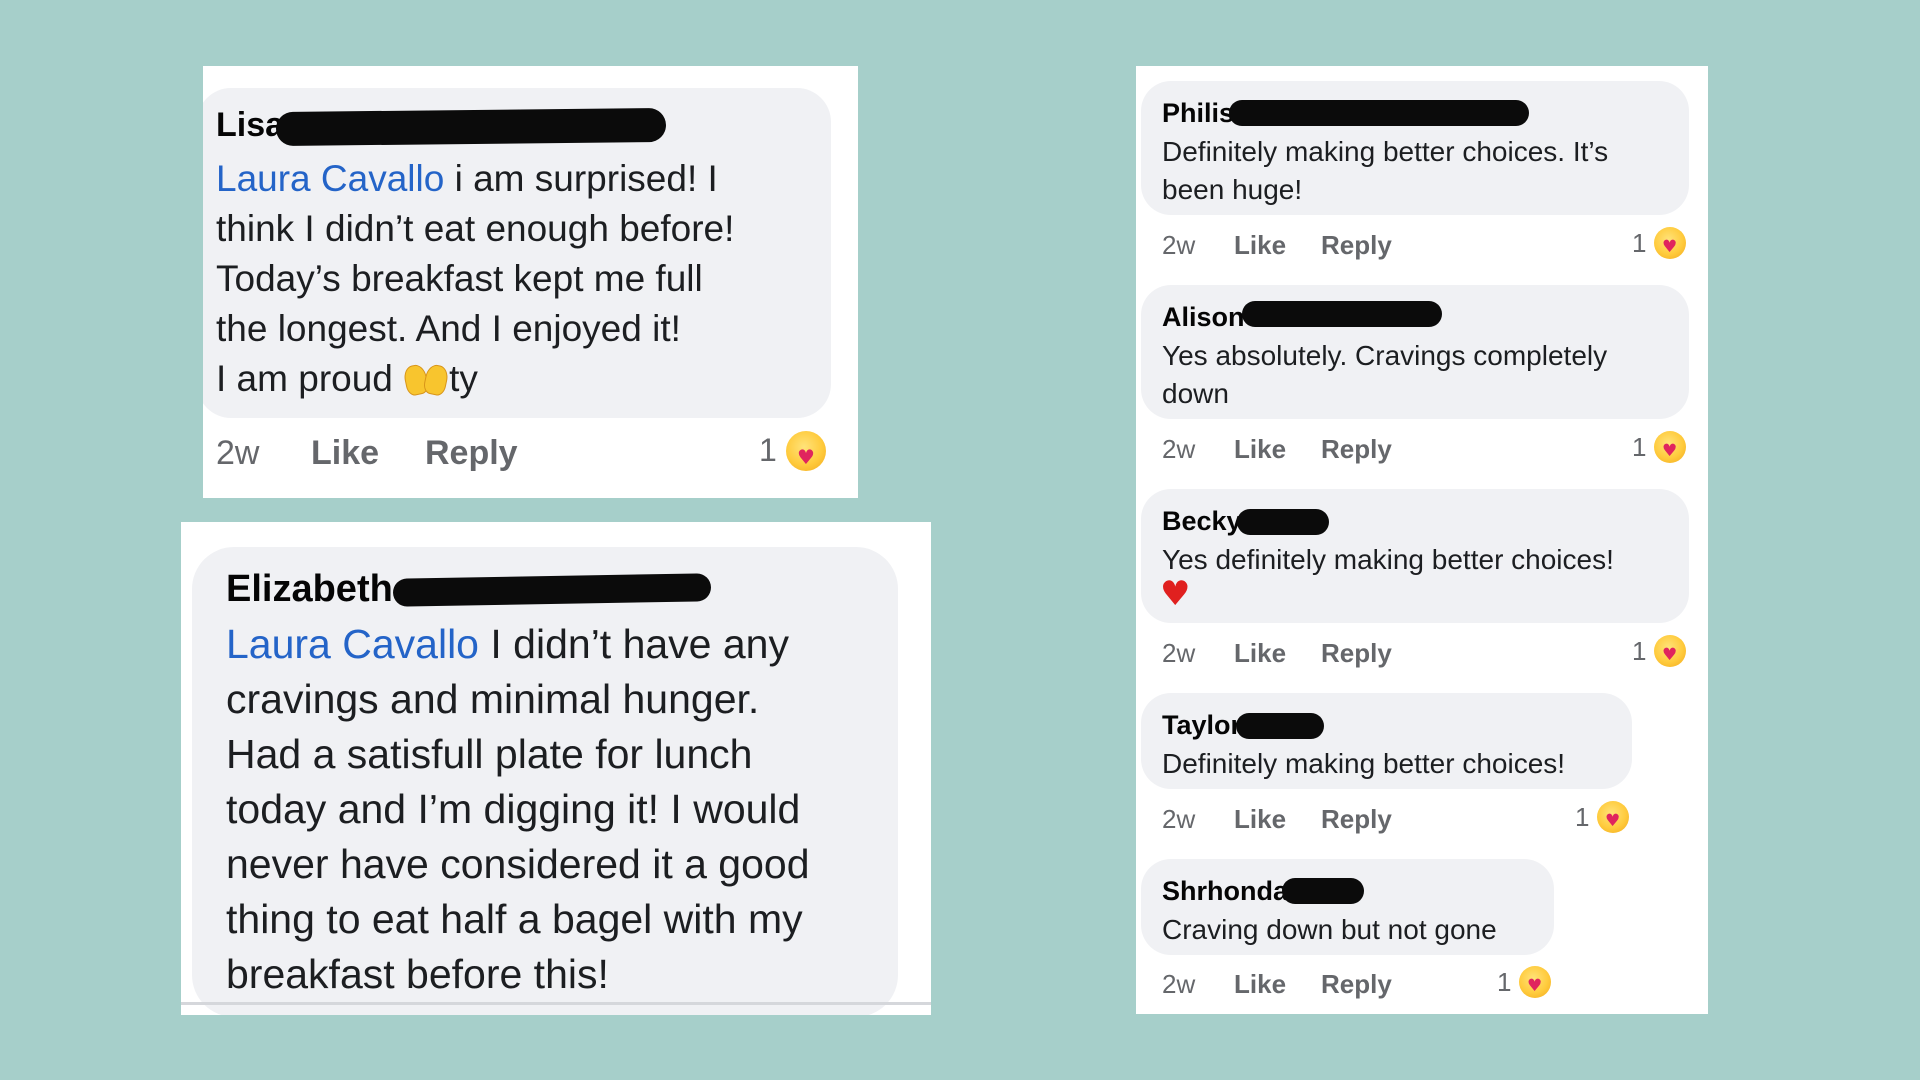 The width and height of the screenshot is (1920, 1080). I want to click on red-heart-icon: ♥, so click(1175, 594).